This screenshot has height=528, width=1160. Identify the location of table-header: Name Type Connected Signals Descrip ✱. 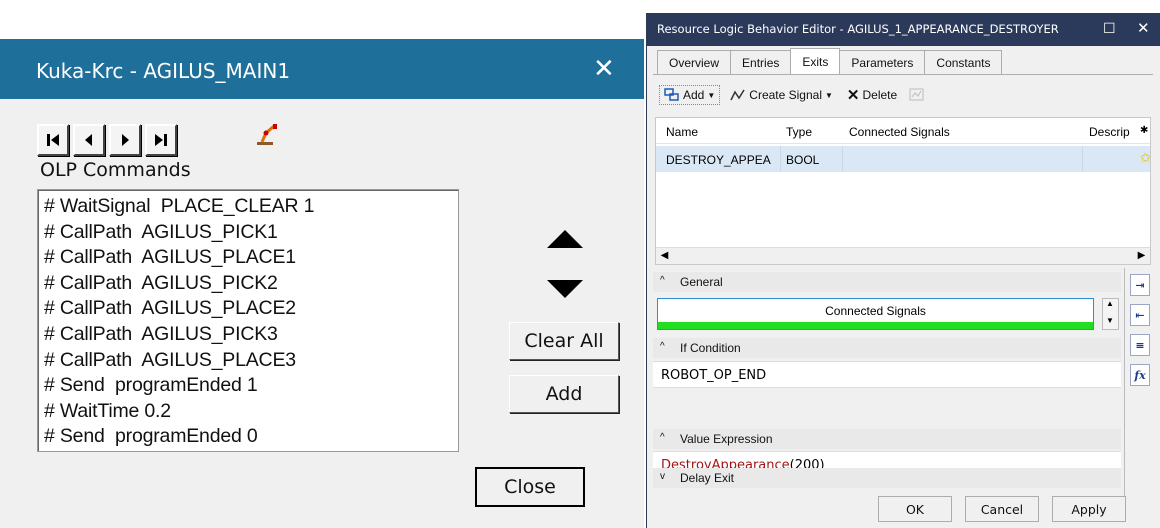
(903, 131).